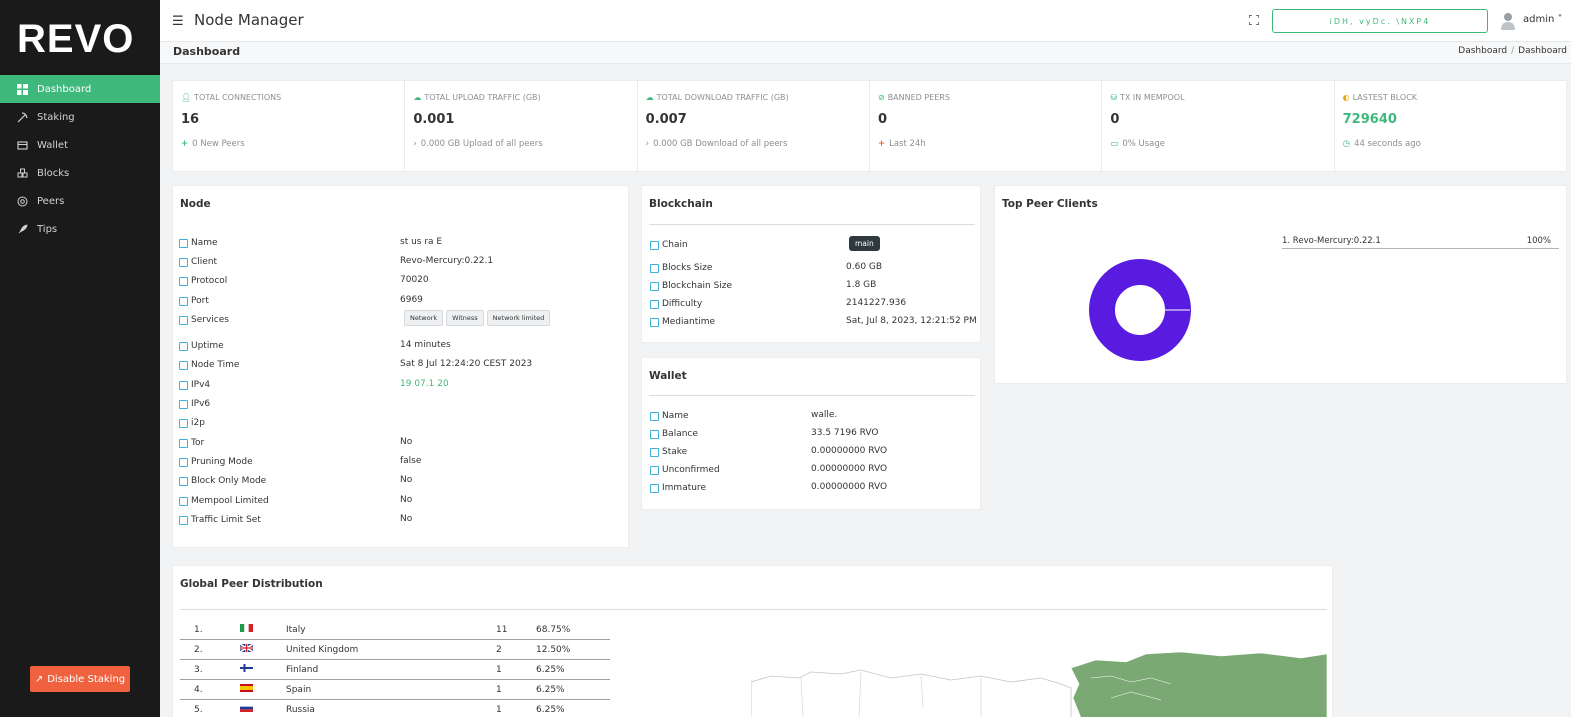 The image size is (1571, 717). What do you see at coordinates (198, 443) in the screenshot?
I see `node-info-label: Tor` at bounding box center [198, 443].